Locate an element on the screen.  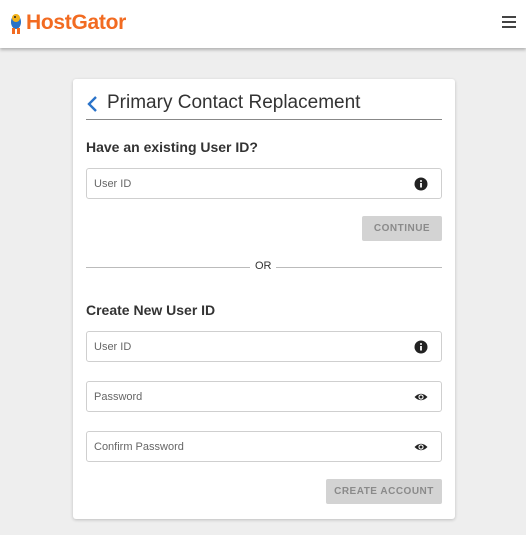
new-user-id-field is located at coordinates (264, 346).